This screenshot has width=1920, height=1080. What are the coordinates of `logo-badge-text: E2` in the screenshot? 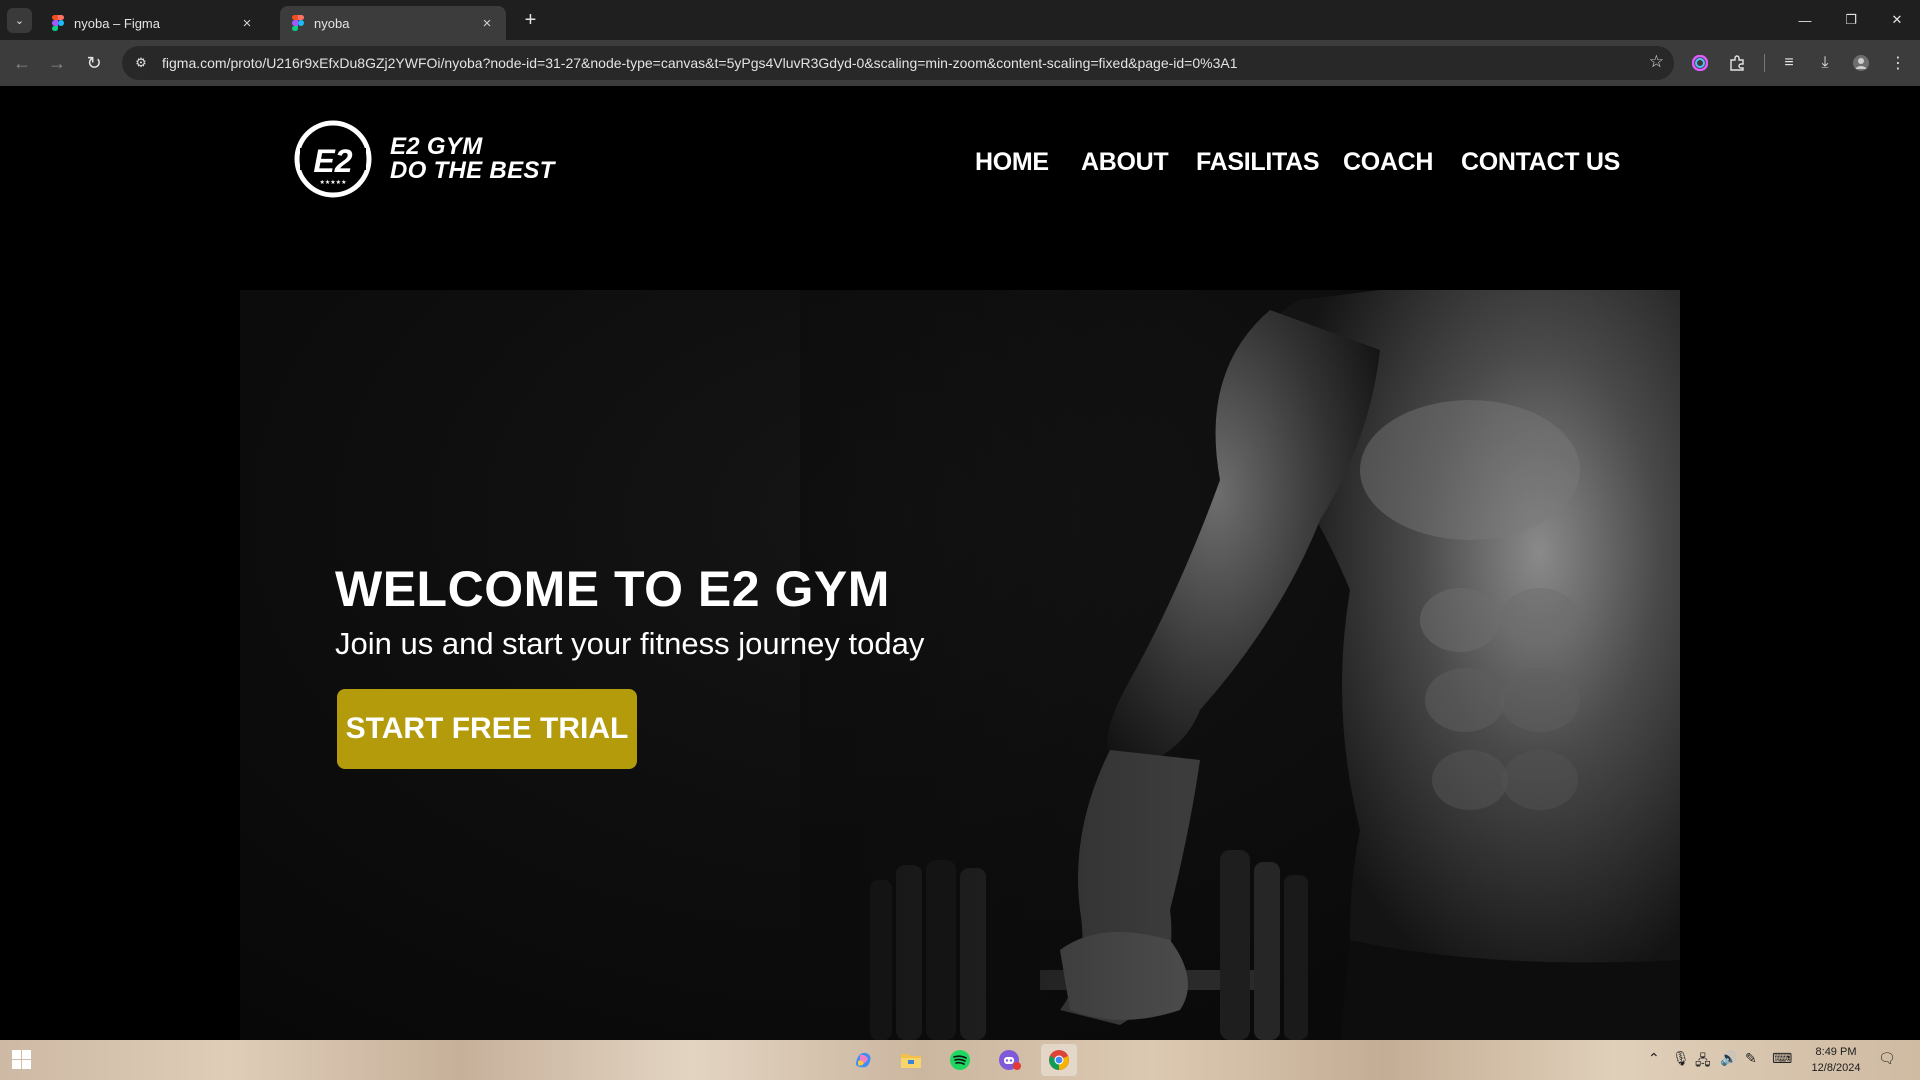 It's located at (332, 161).